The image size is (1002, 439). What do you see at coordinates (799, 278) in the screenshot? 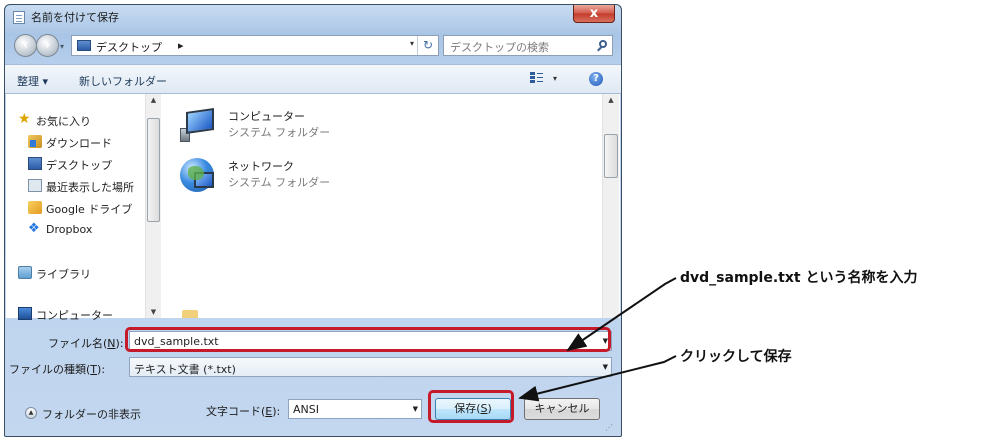
I see `filename-annotation: dvd_sample.txt という名称を入力` at bounding box center [799, 278].